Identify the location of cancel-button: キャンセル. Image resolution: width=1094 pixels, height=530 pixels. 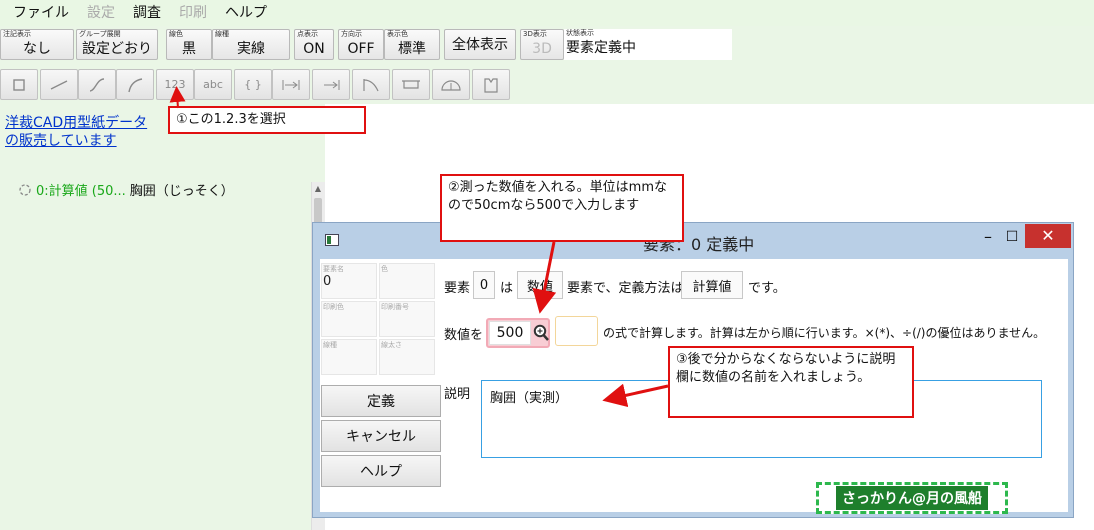
(381, 436).